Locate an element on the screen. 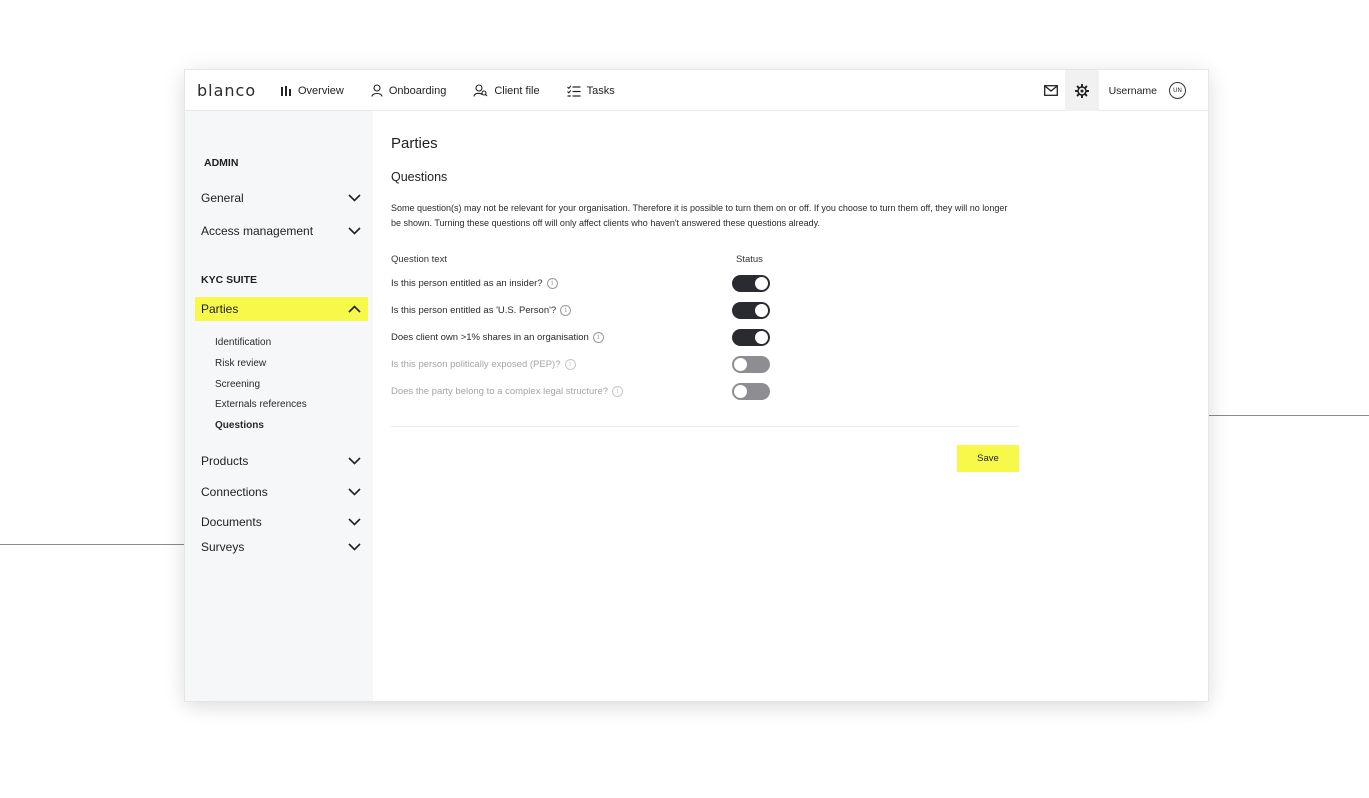  mail-icon is located at coordinates (1050, 90).